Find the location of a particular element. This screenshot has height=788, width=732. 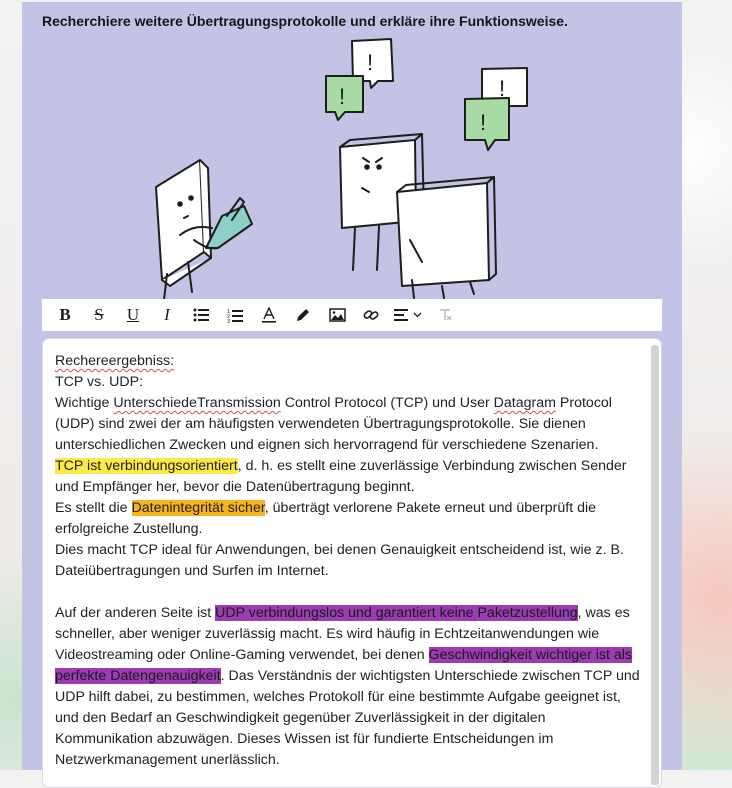

italic-icon: I is located at coordinates (167, 314).